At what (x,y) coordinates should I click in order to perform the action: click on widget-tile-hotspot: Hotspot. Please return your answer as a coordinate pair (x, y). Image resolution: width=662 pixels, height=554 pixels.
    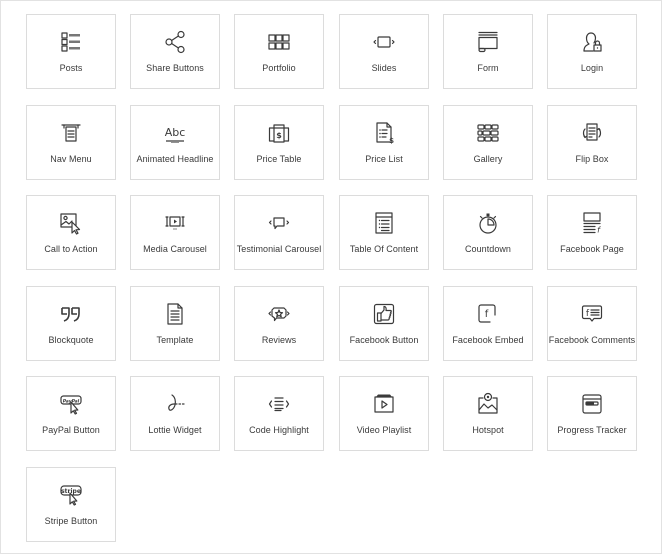
    Looking at the image, I should click on (488, 413).